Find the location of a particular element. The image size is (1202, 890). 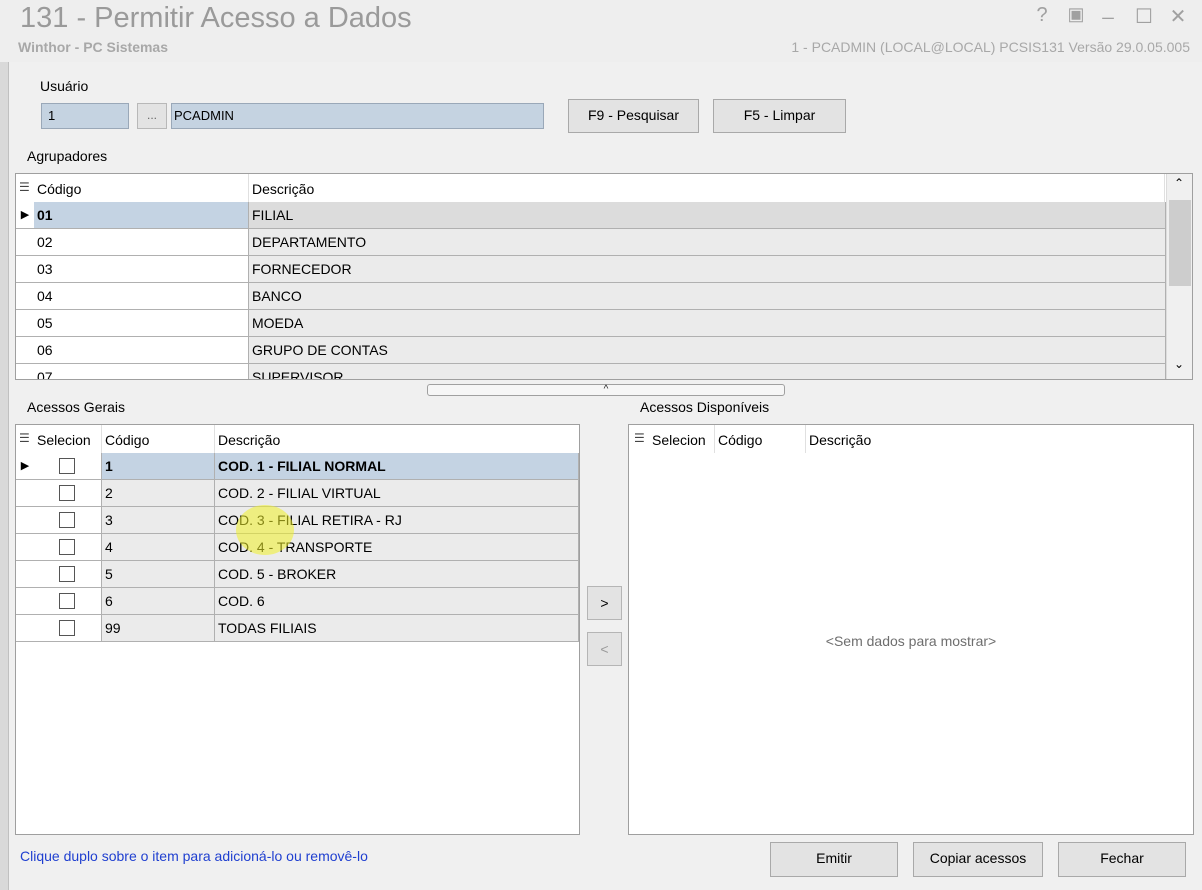

agrupador-row: 06 GRUPO DE CONTAS is located at coordinates (591, 350).